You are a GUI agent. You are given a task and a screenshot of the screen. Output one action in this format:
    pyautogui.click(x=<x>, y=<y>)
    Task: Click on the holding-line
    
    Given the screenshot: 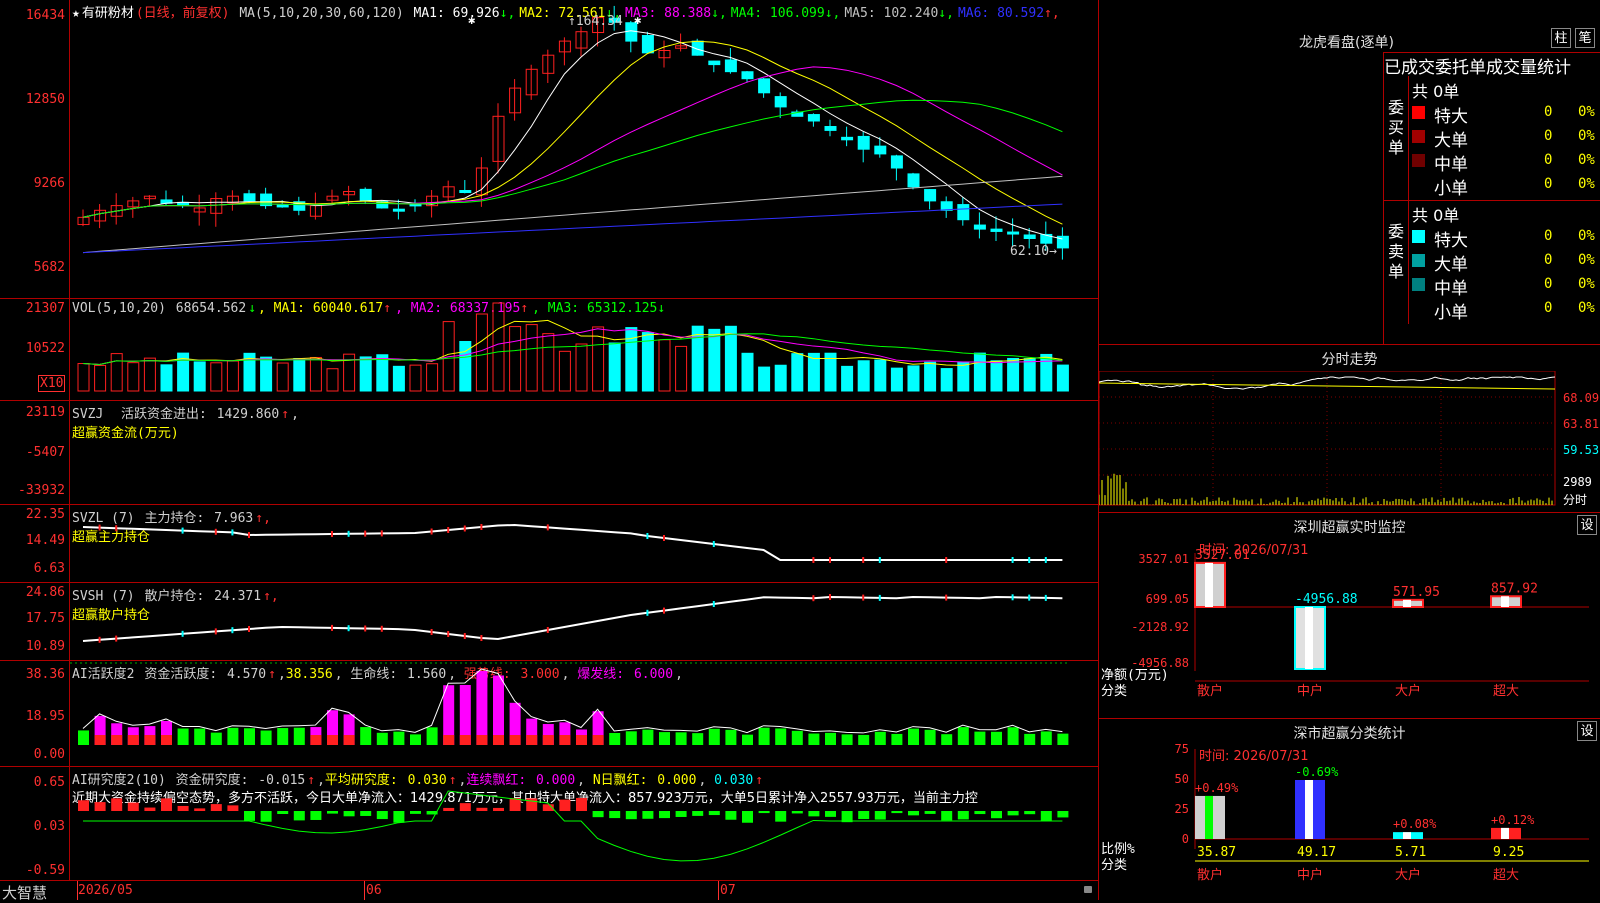 What is the action you would take?
    pyautogui.click(x=572, y=542)
    